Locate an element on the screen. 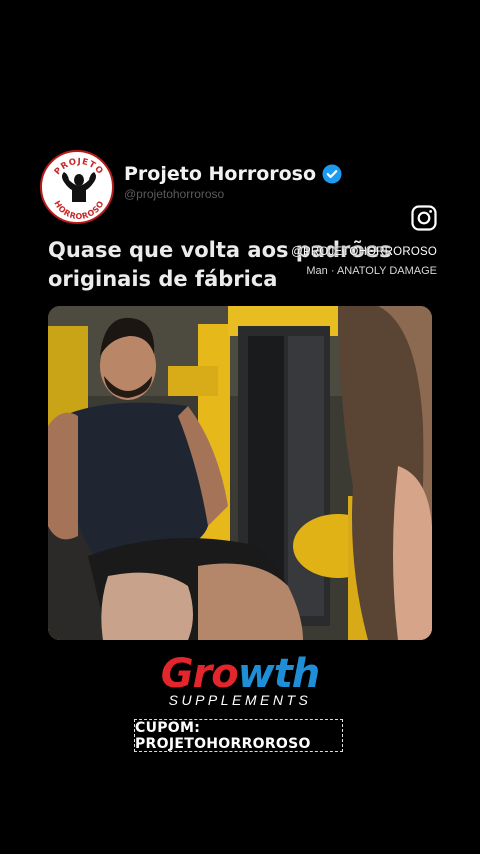  account-name: Projeto Horroroso is located at coordinates (220, 174).